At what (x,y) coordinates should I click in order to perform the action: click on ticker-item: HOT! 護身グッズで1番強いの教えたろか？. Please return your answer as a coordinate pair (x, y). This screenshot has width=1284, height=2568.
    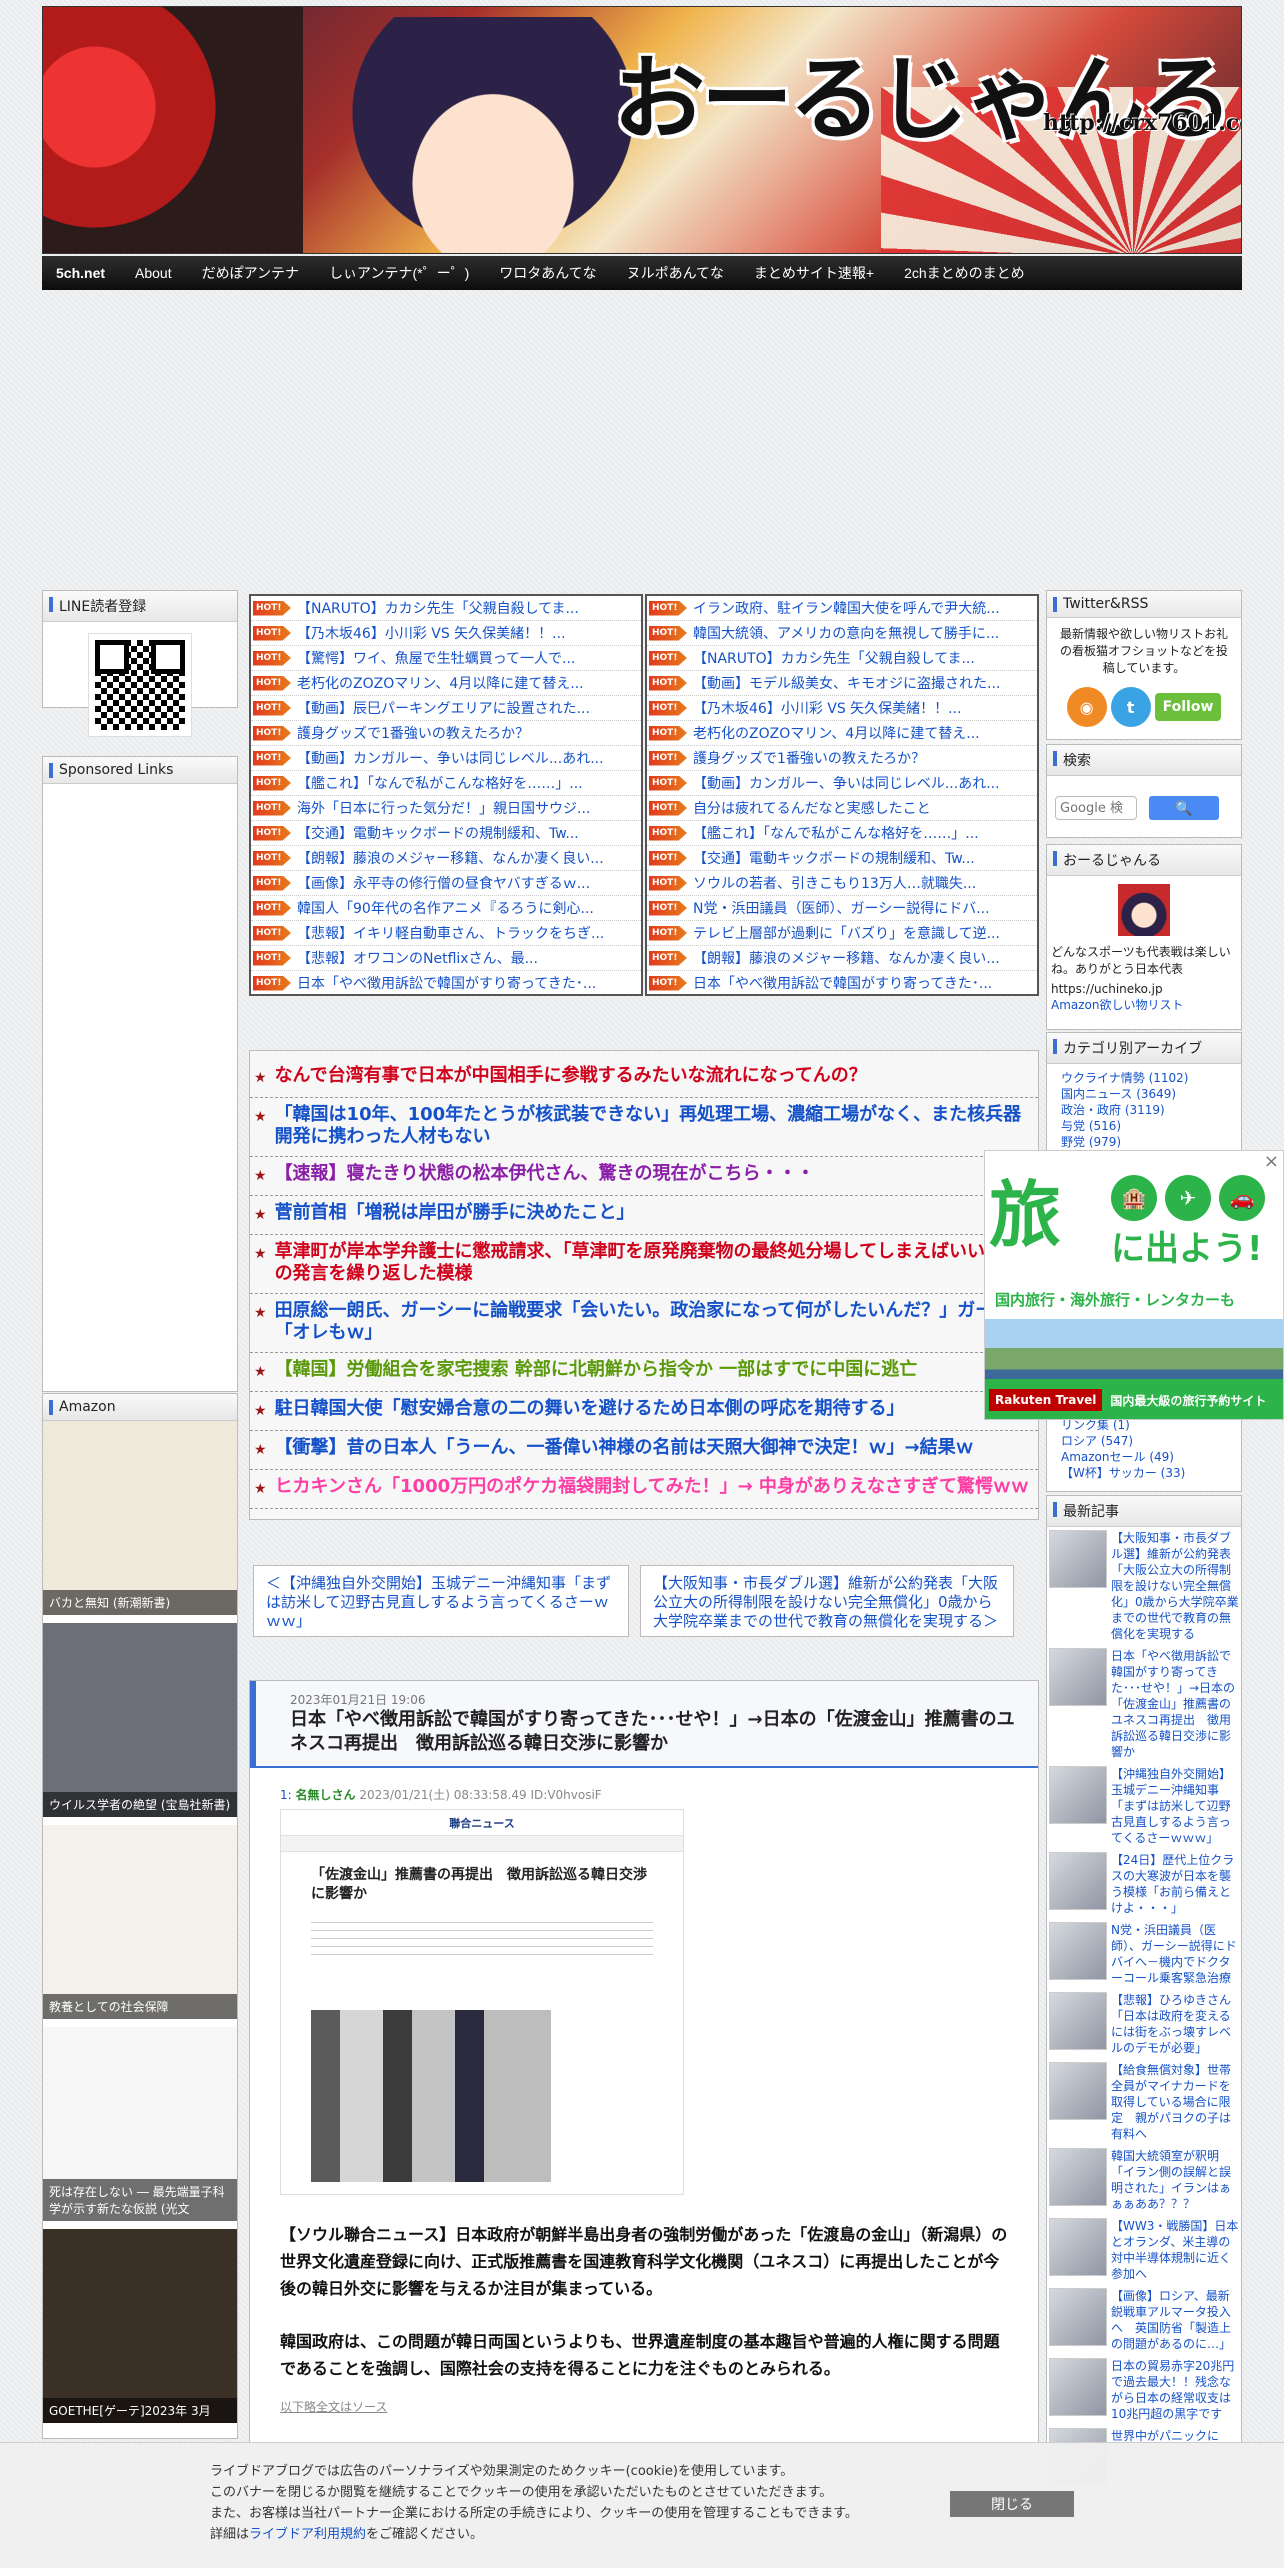
    Looking at the image, I should click on (842, 758).